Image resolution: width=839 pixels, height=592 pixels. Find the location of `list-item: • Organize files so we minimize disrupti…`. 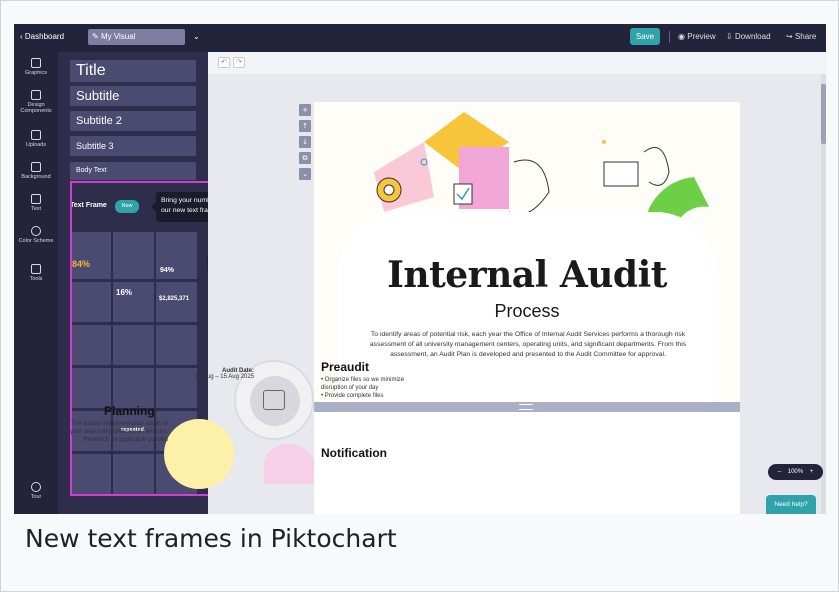

list-item: • Organize files so we minimize disrupti… is located at coordinates (363, 384).